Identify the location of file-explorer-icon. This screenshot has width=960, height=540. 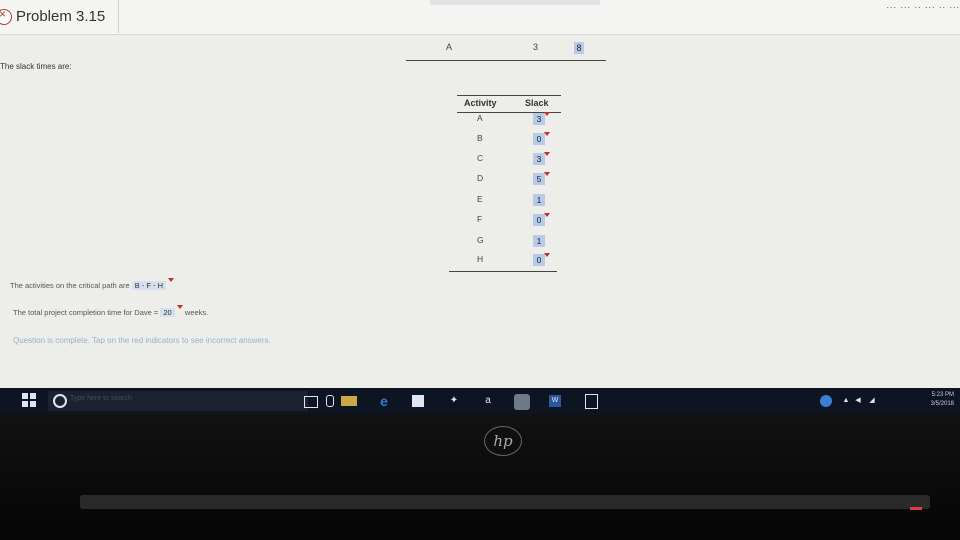
(349, 401).